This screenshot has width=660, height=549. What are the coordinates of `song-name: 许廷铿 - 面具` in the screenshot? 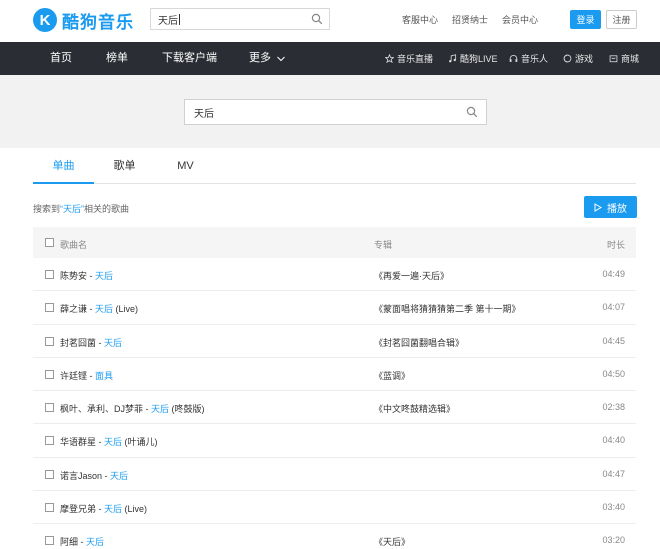 It's located at (86, 375).